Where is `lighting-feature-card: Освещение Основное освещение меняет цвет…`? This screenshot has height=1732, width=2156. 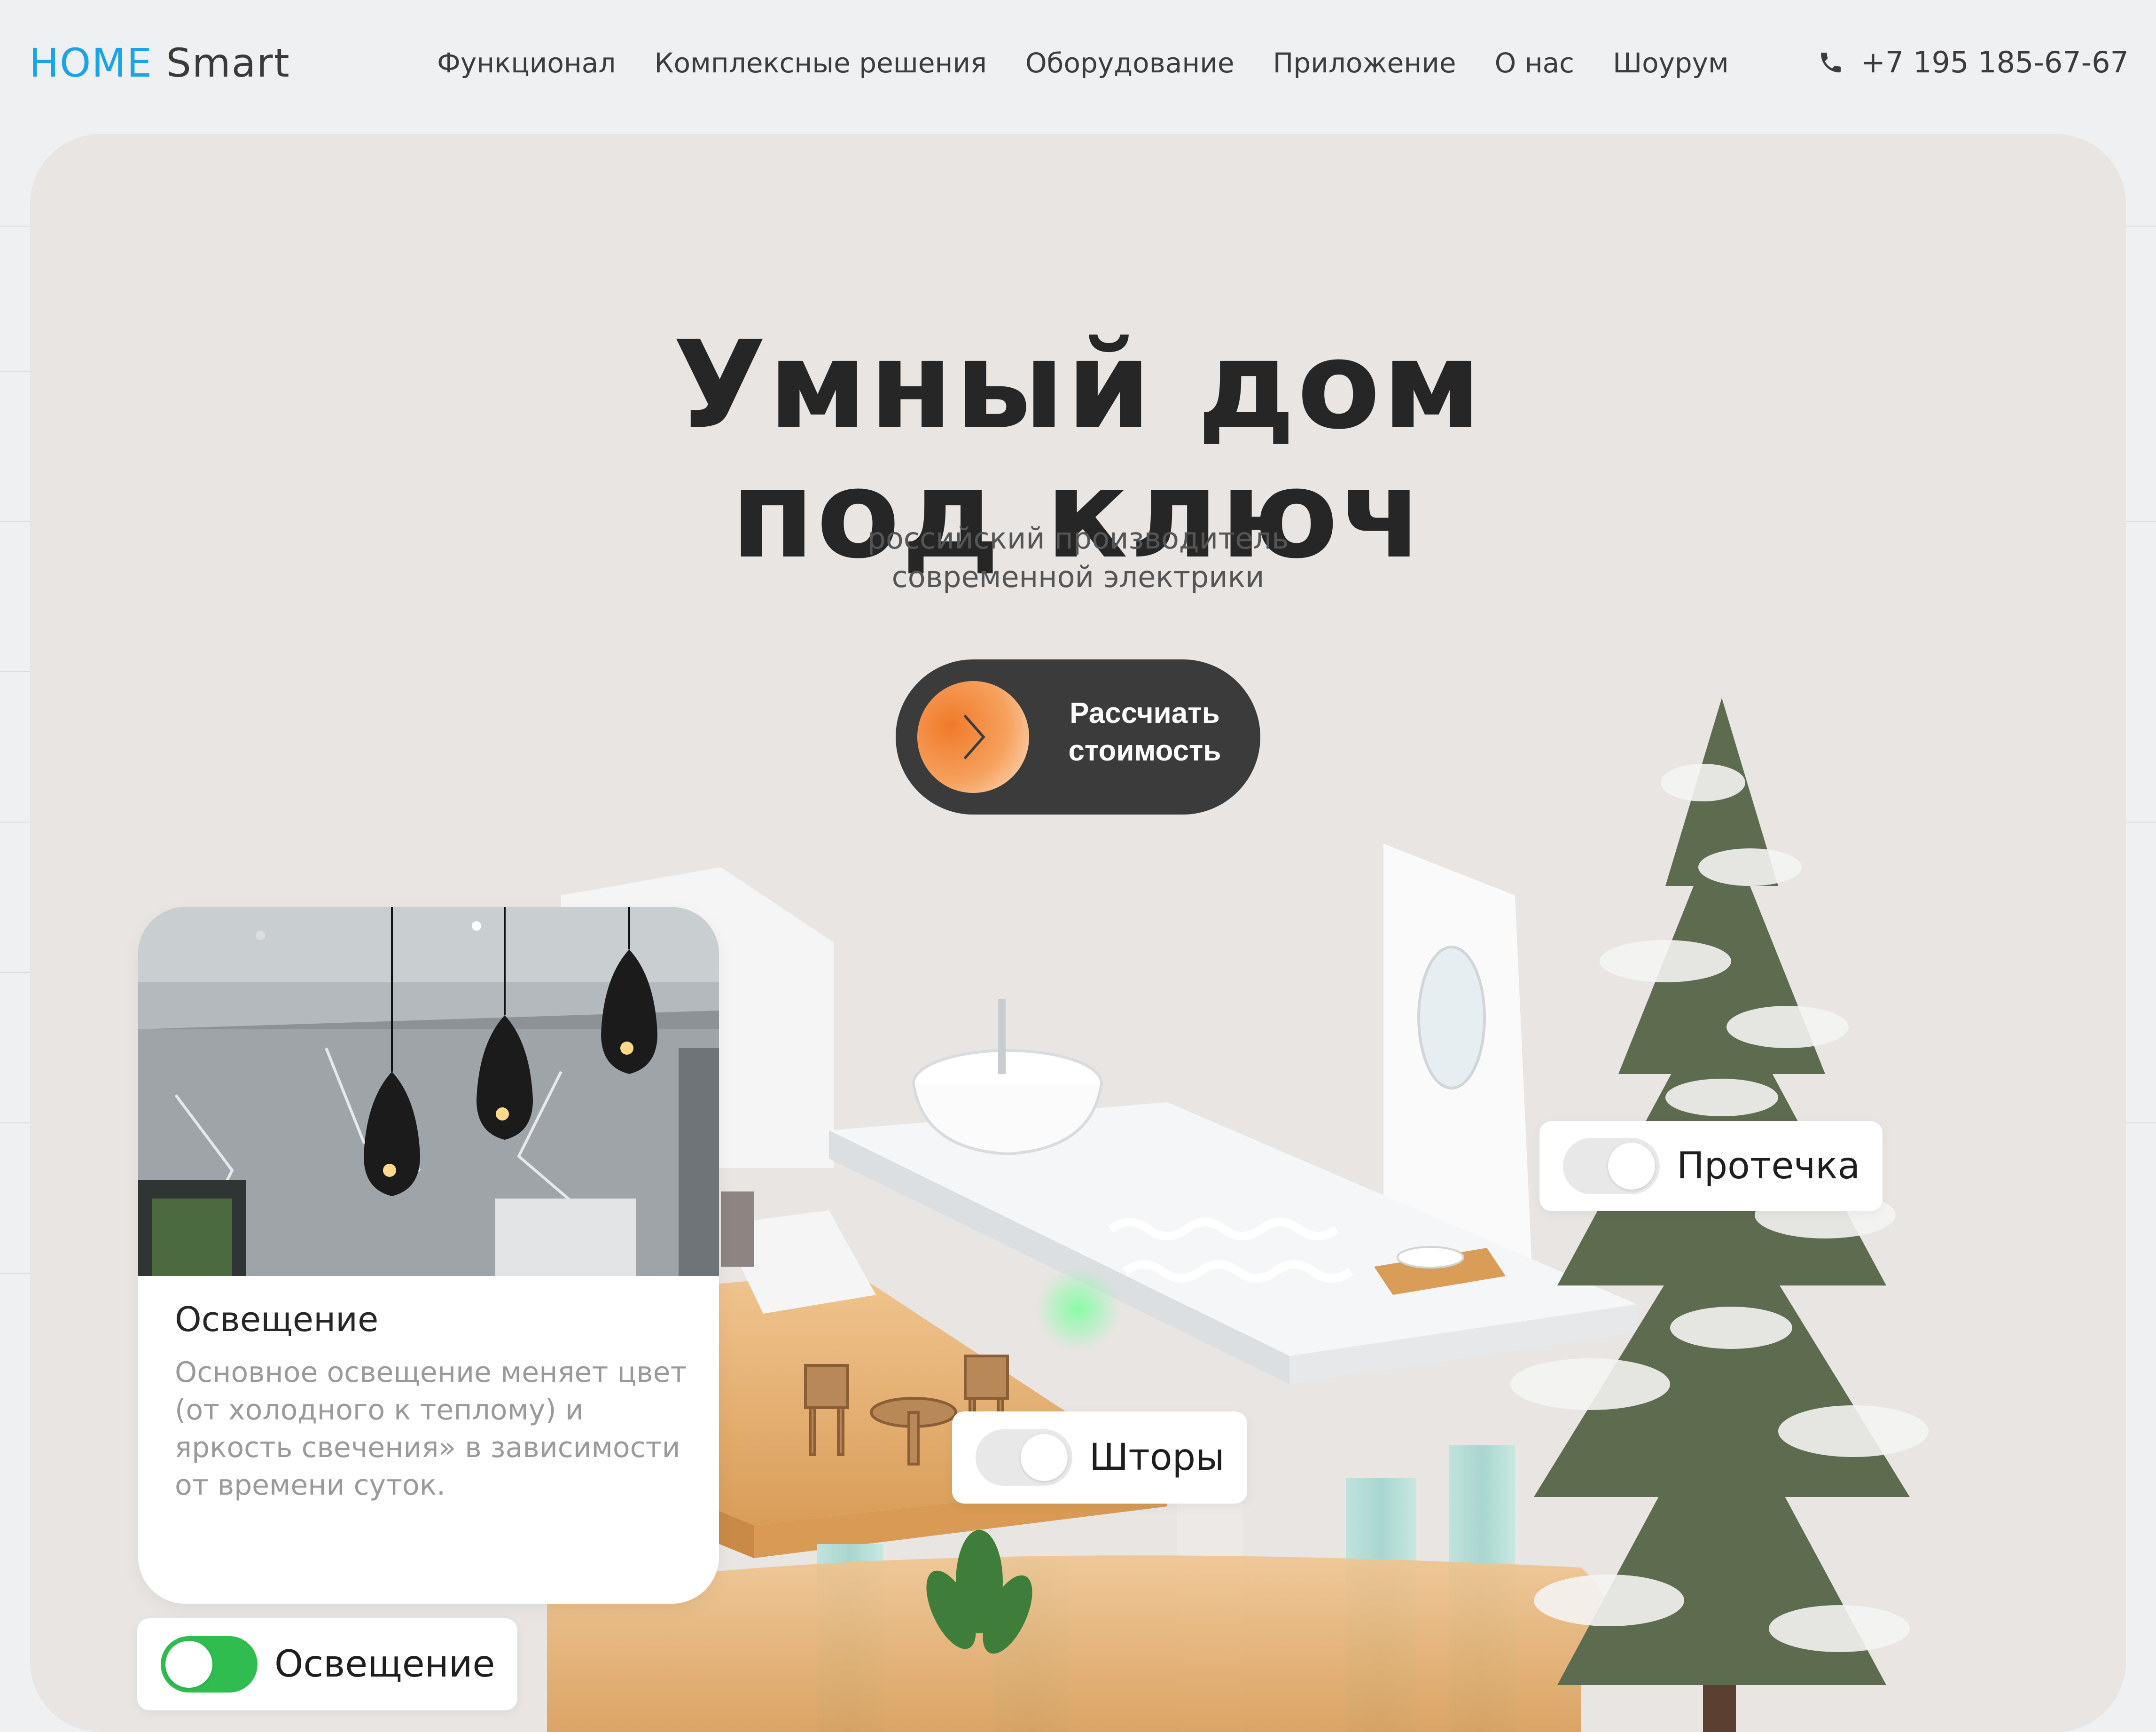 lighting-feature-card: Освещение Основное освещение меняет цвет… is located at coordinates (429, 1255).